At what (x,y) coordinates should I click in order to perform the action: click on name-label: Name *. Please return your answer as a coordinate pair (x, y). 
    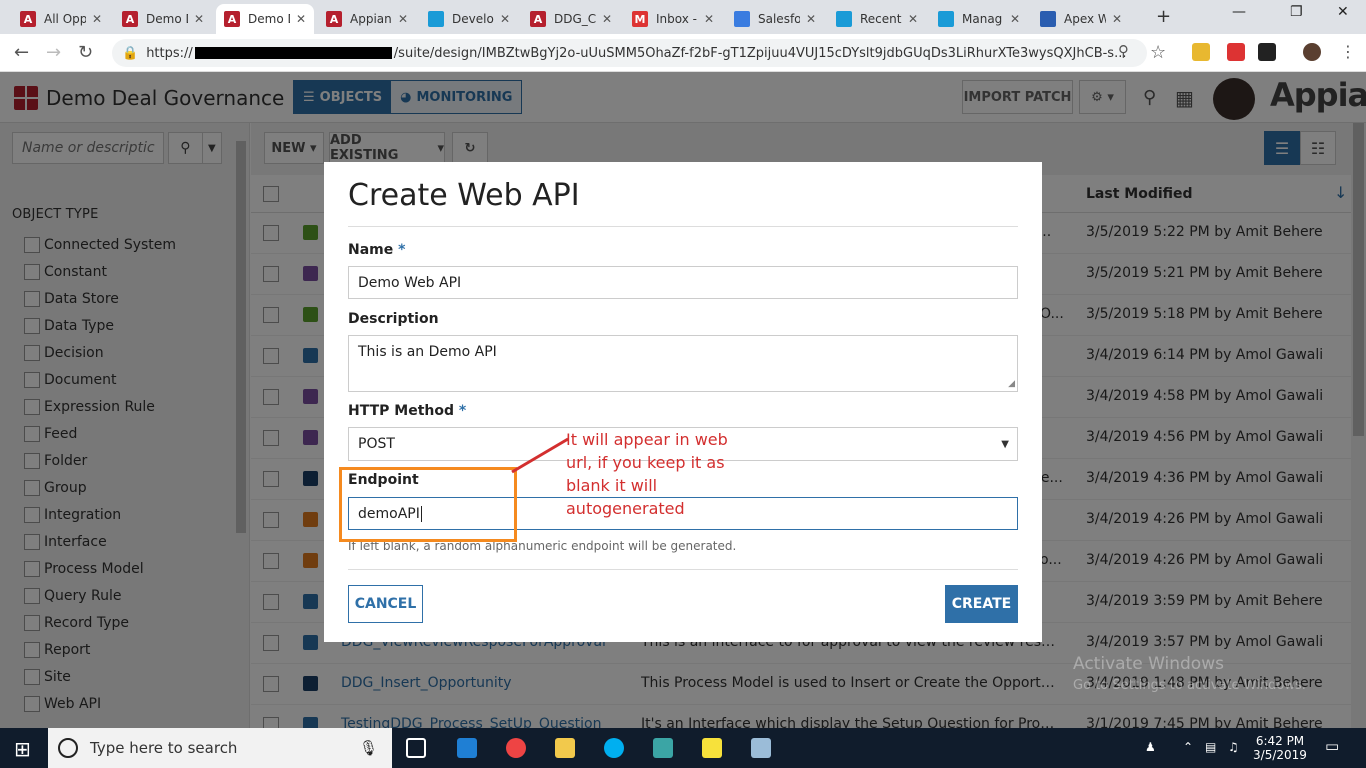
    Looking at the image, I should click on (377, 250).